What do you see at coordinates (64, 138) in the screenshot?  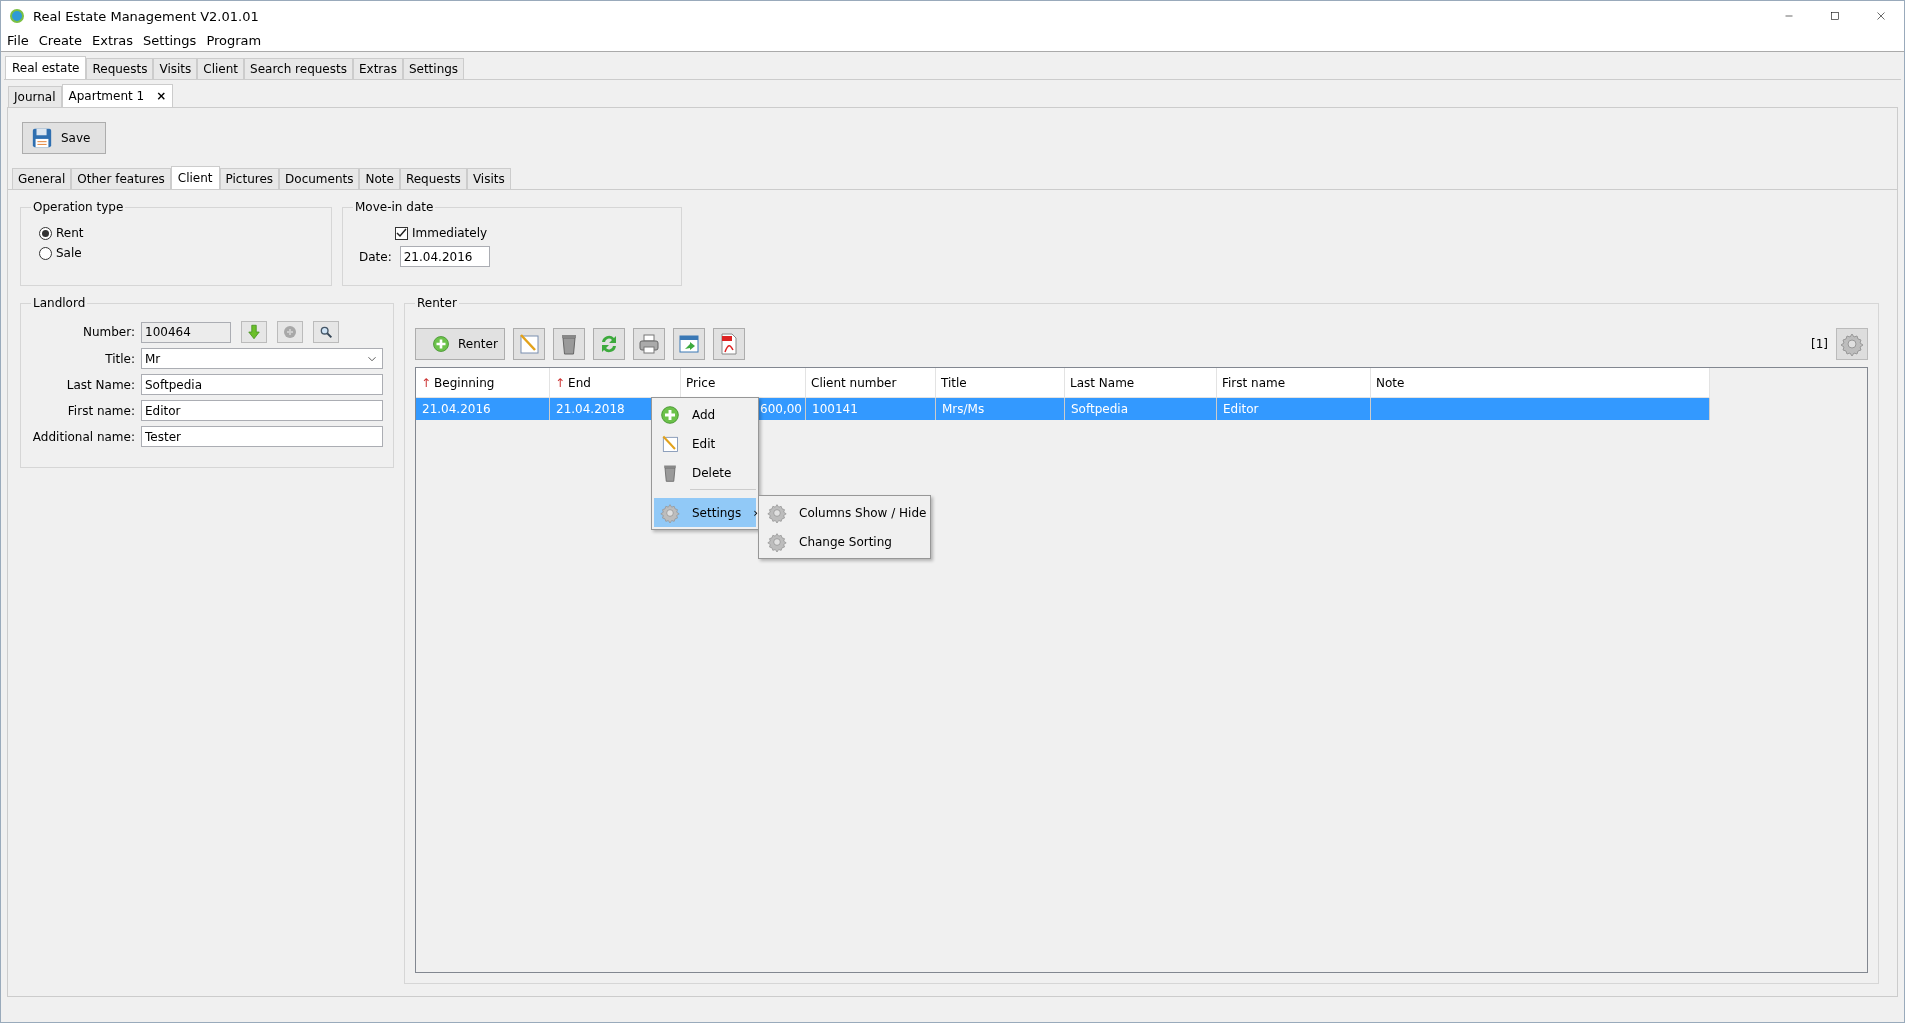 I see `save-button: Save` at bounding box center [64, 138].